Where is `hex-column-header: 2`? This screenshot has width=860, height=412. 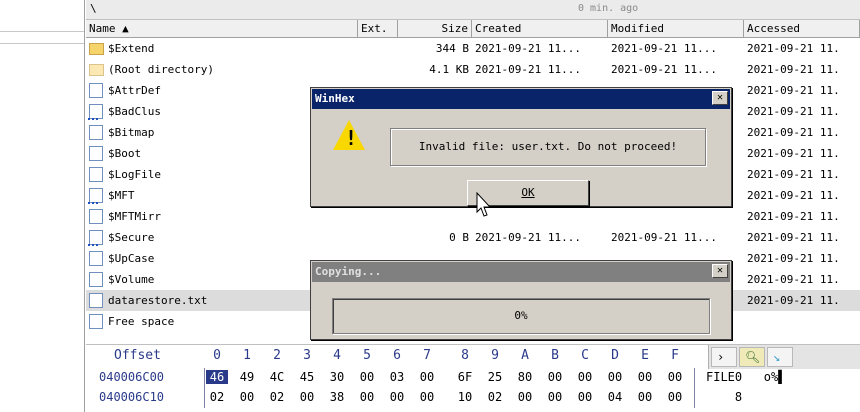 hex-column-header: 2 is located at coordinates (277, 355).